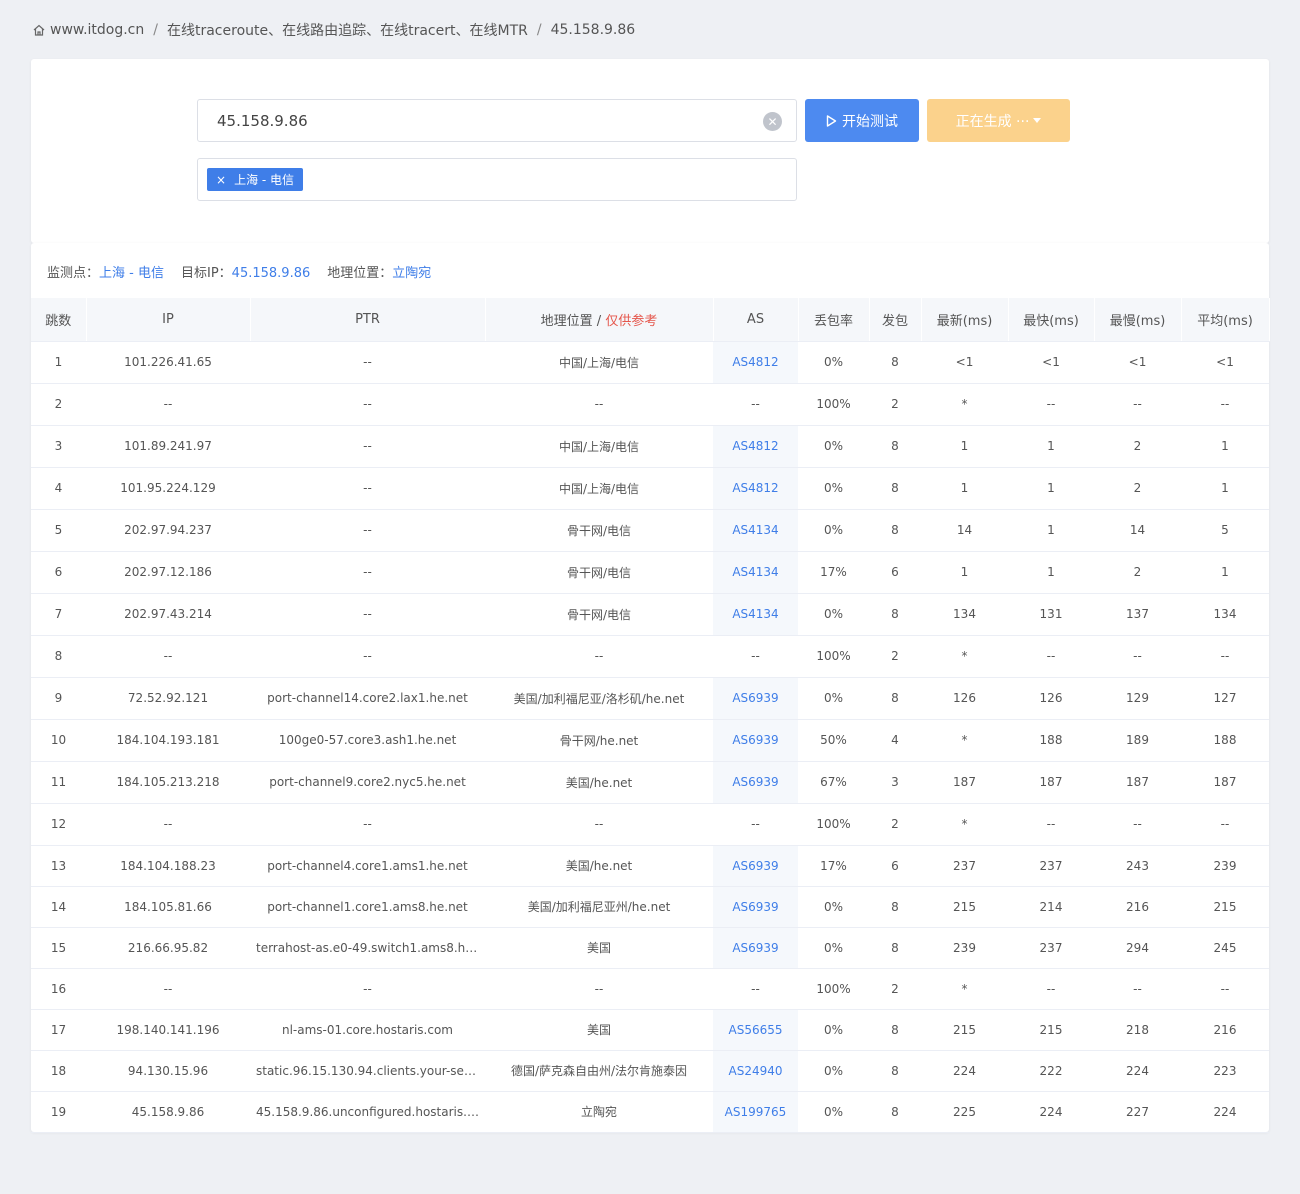  I want to click on col-geo-sep: /, so click(599, 321).